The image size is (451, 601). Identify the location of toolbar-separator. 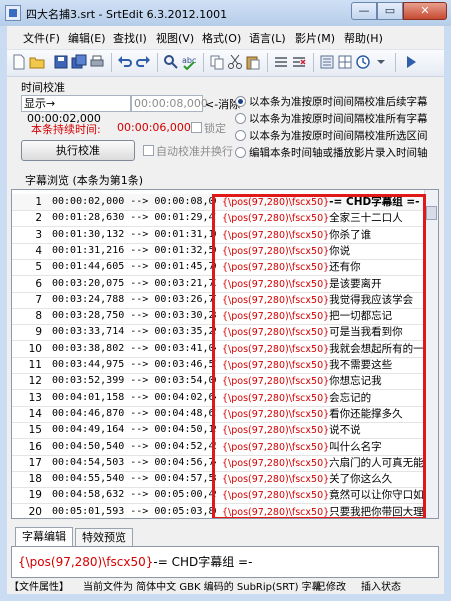
(203, 62).